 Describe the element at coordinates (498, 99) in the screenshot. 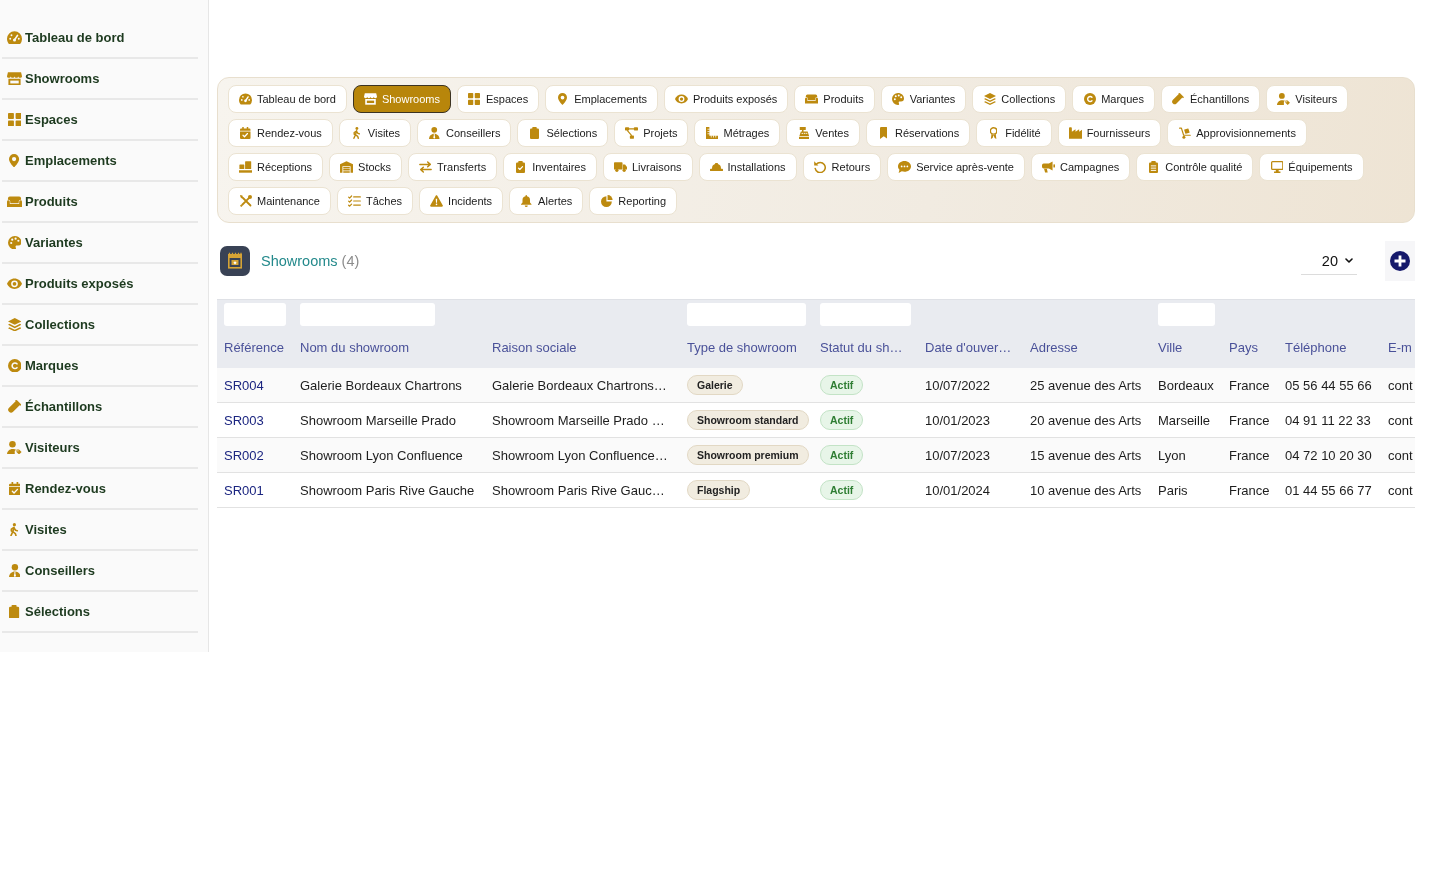

I see `module-tab: Espaces` at that location.